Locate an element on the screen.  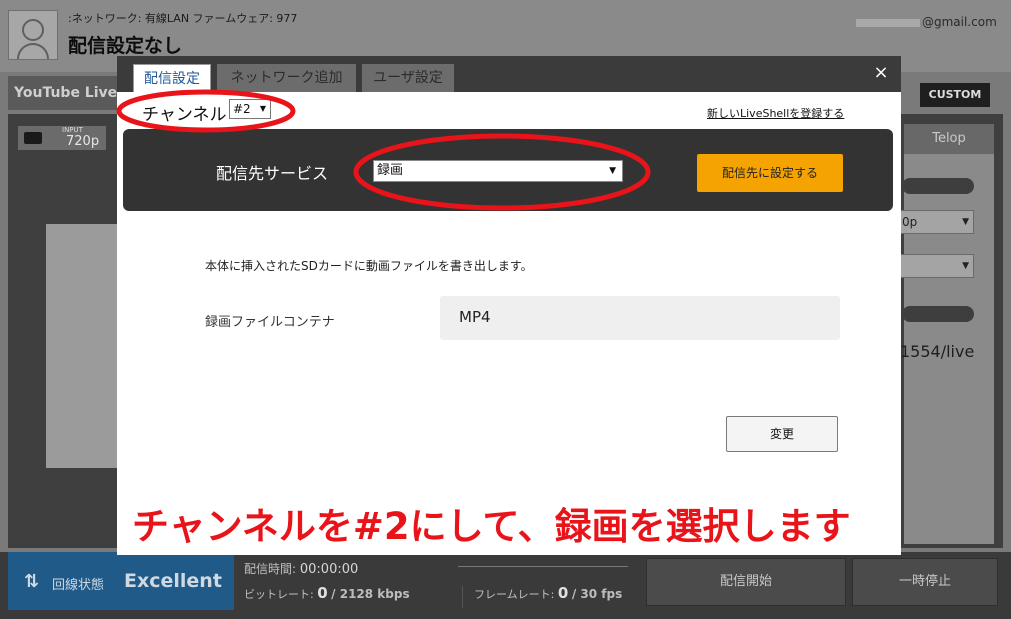
annotation-circle-channel is located at coordinates (206, 111).